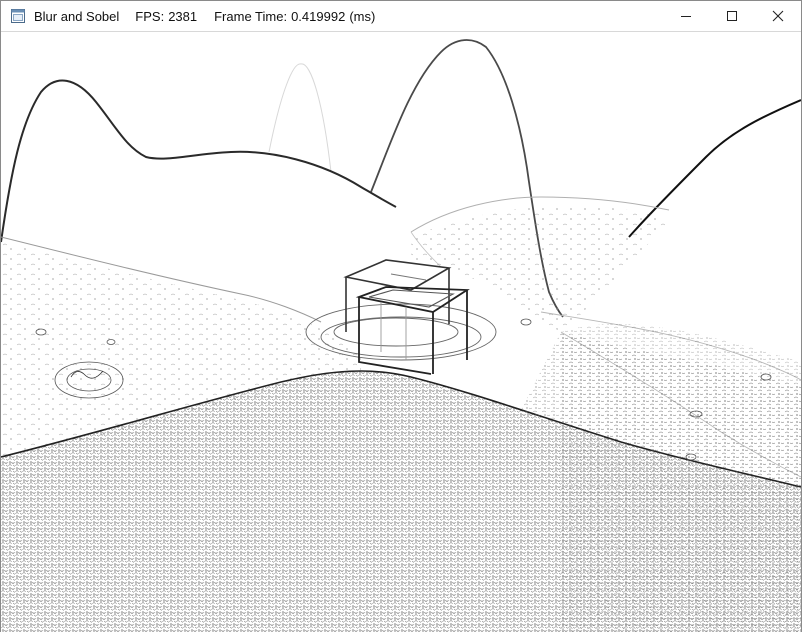 The width and height of the screenshot is (802, 632). What do you see at coordinates (251, 16) in the screenshot?
I see `frame-time-label: Frame Time:` at bounding box center [251, 16].